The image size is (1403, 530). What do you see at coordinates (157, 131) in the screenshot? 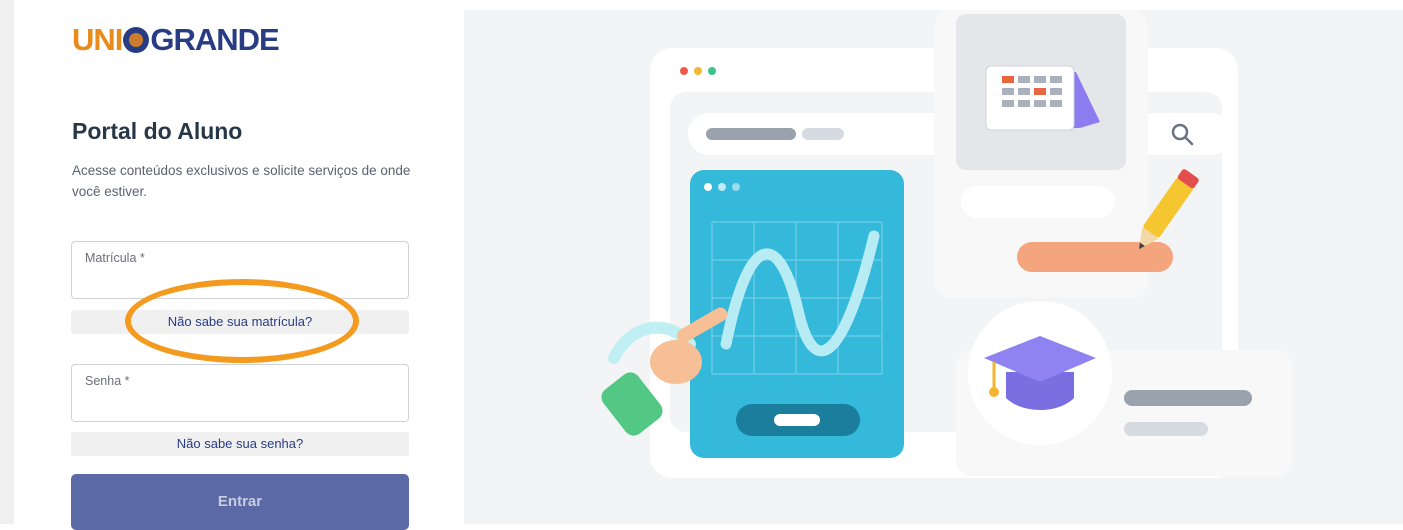
I see `page-title: Portal do Aluno` at bounding box center [157, 131].